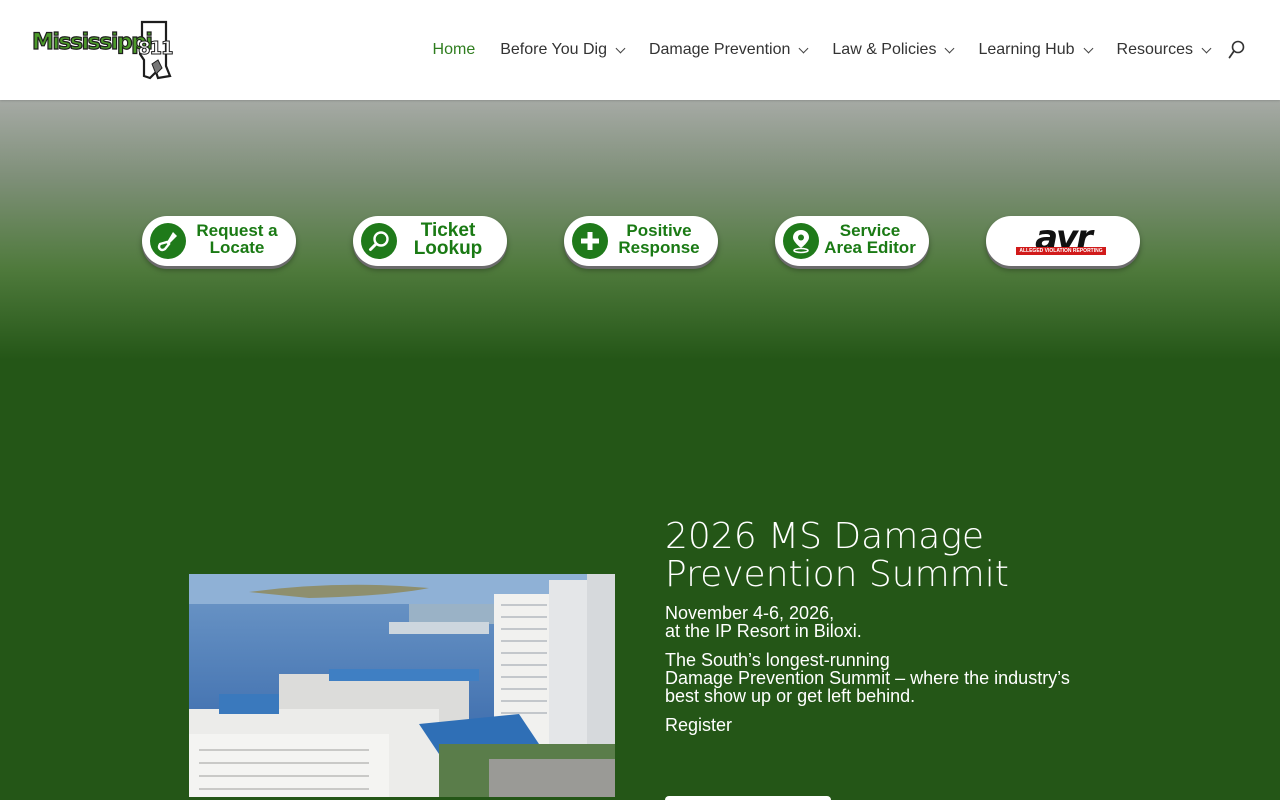 The height and width of the screenshot is (800, 1280). Describe the element at coordinates (92, 42) in the screenshot. I see `logo-text: Mississippi` at that location.